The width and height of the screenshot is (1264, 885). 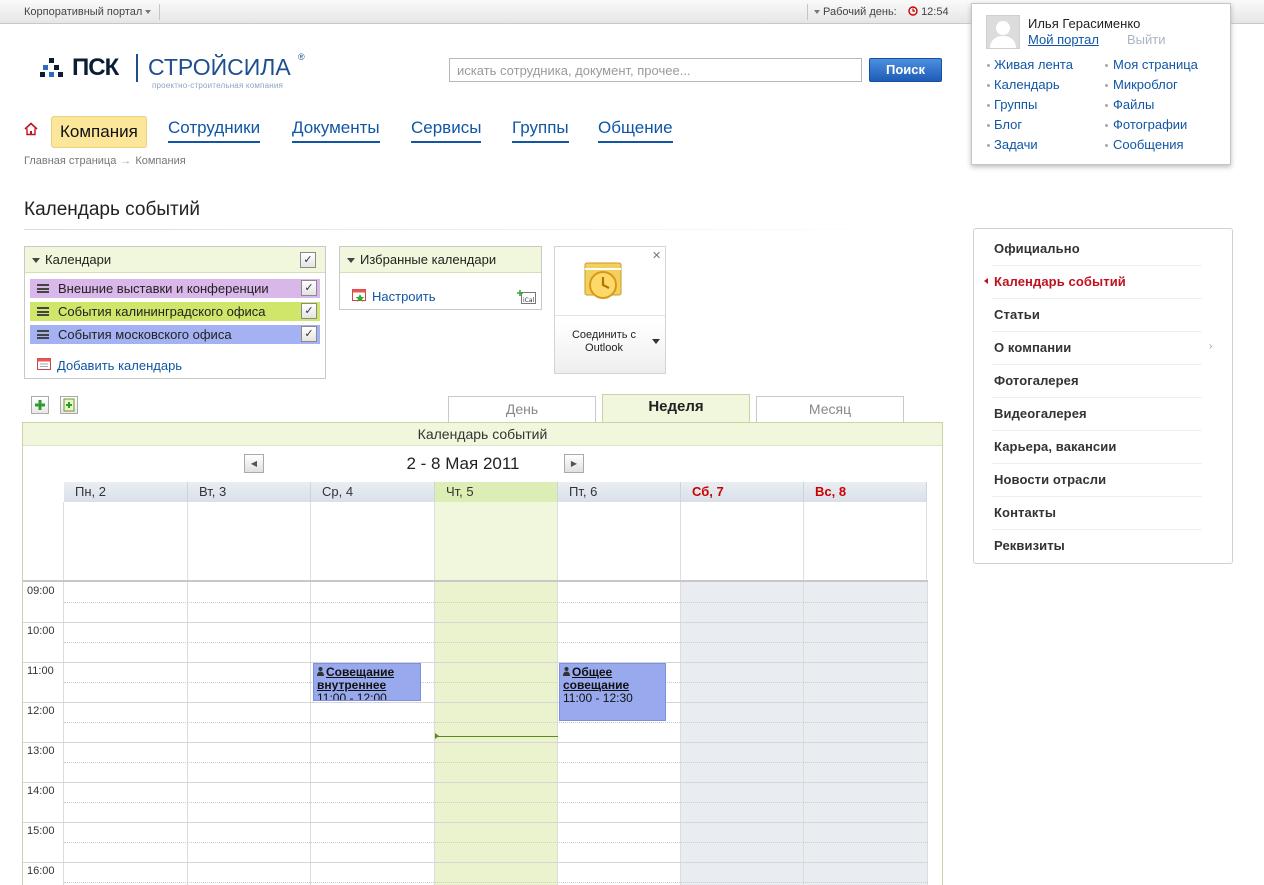 I want to click on menu-item-event-calendar: Календарь событий, so click(x=1096, y=281).